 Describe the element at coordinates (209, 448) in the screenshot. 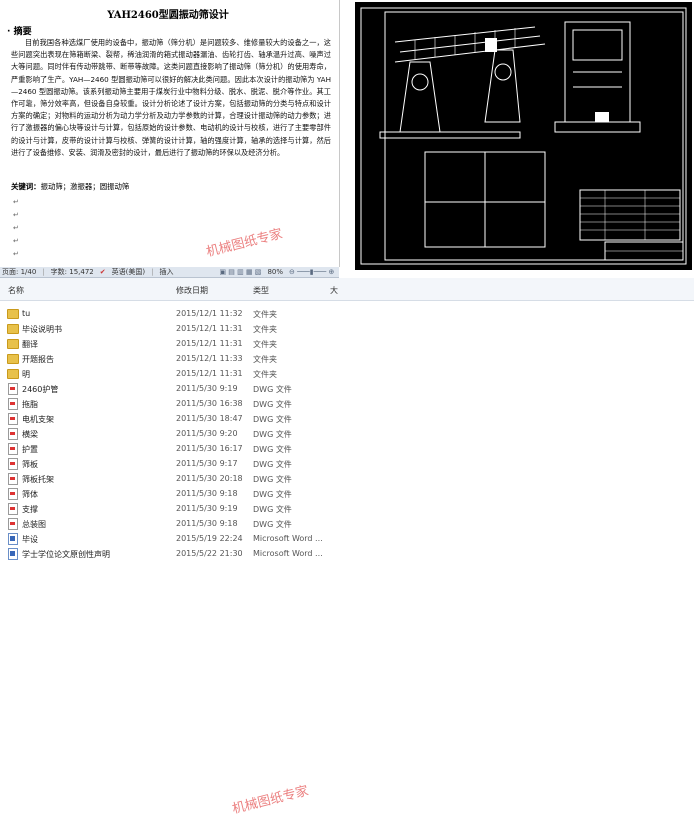

I see `file-date: 2011/5/30 16:17` at that location.